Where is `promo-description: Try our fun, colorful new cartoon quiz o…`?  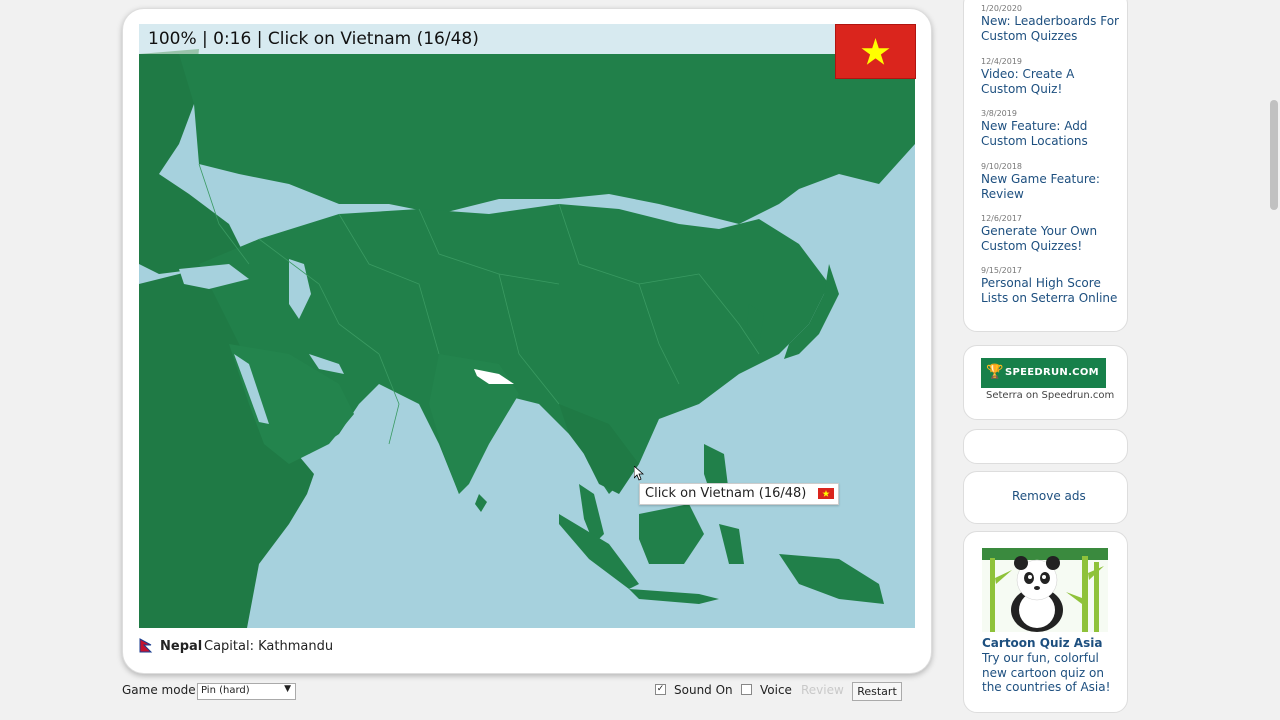
promo-description: Try our fun, colorful new cartoon quiz o… is located at coordinates (1047, 673).